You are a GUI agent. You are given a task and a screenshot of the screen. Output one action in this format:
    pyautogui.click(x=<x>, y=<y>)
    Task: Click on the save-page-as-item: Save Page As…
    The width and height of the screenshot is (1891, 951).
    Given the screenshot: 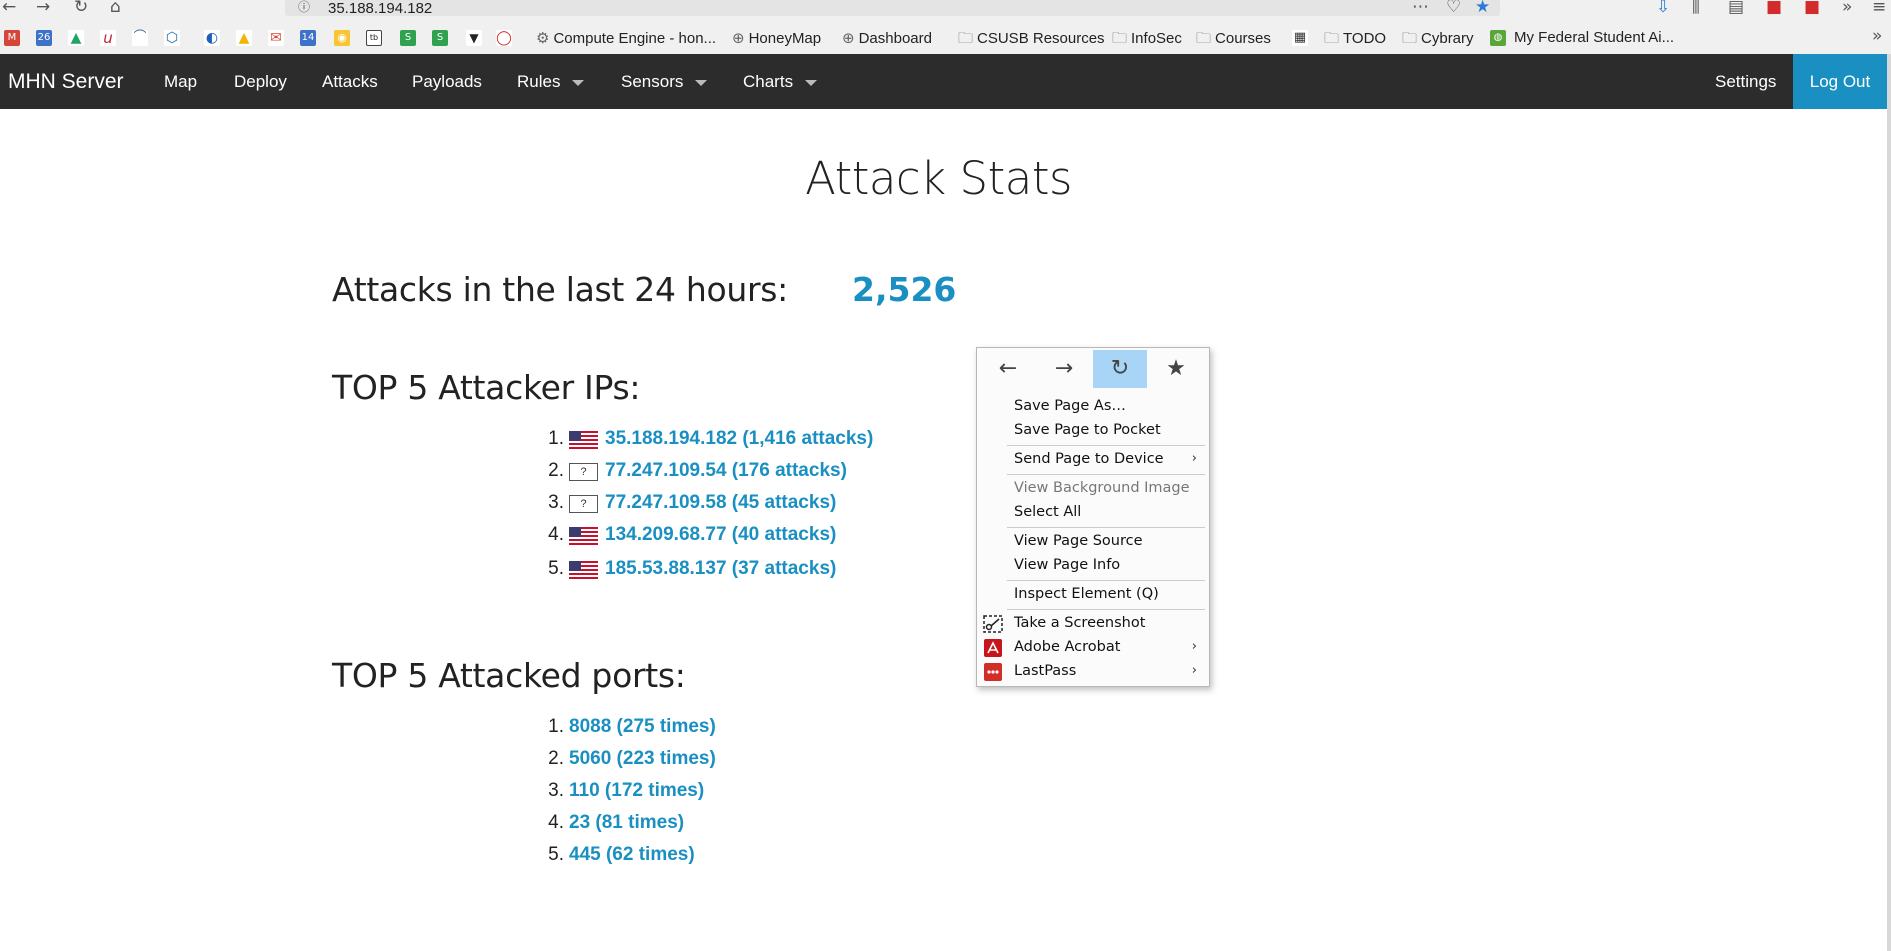 What is the action you would take?
    pyautogui.click(x=1070, y=406)
    